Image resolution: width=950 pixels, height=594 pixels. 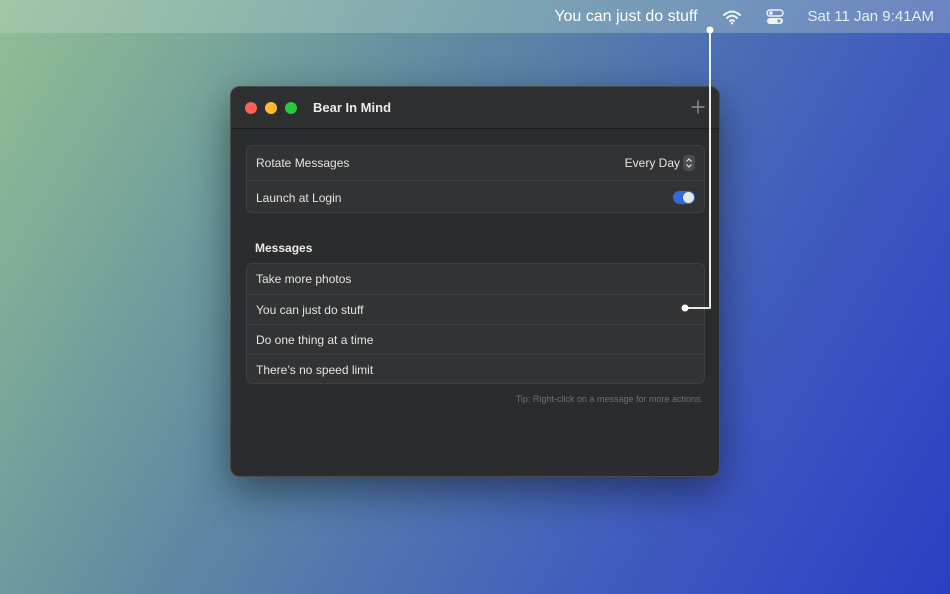 What do you see at coordinates (315, 339) in the screenshot?
I see `message-text: Do one thing at a time` at bounding box center [315, 339].